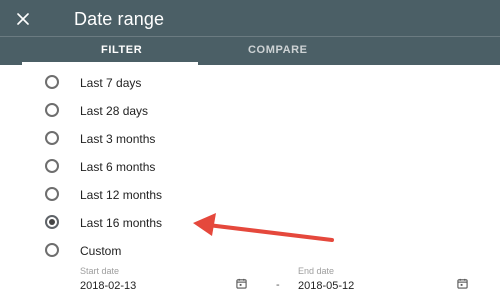 This screenshot has height=292, width=500. What do you see at coordinates (263, 227) in the screenshot?
I see `annotation-arrow` at bounding box center [263, 227].